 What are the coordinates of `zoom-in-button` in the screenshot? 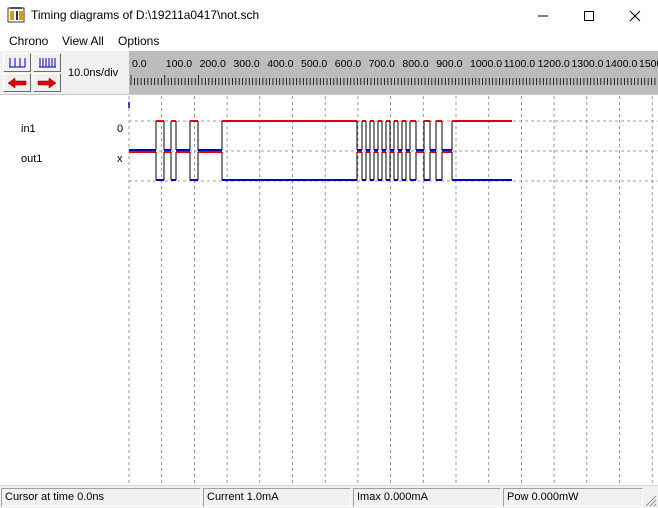 It's located at (17, 62).